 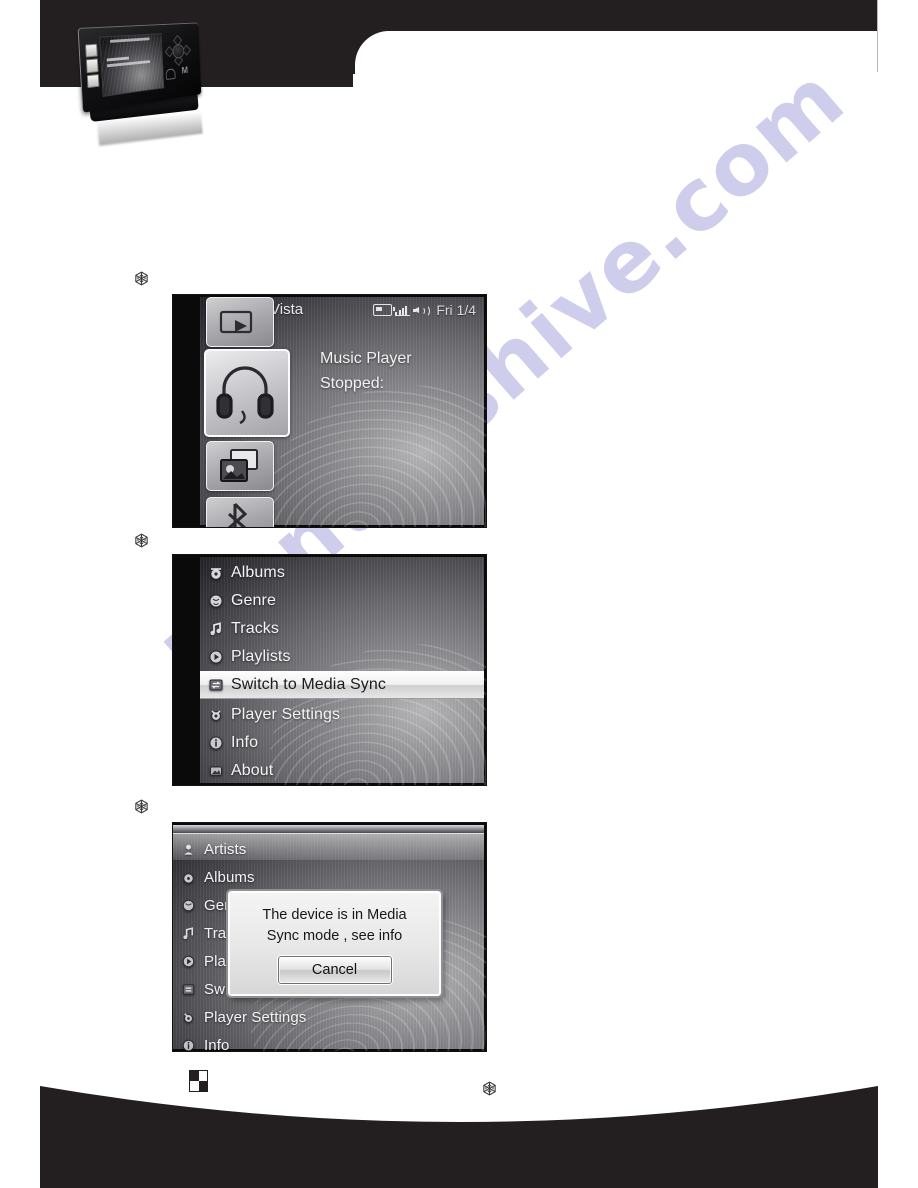 What do you see at coordinates (170, 74) in the screenshot?
I see `back-button-icon` at bounding box center [170, 74].